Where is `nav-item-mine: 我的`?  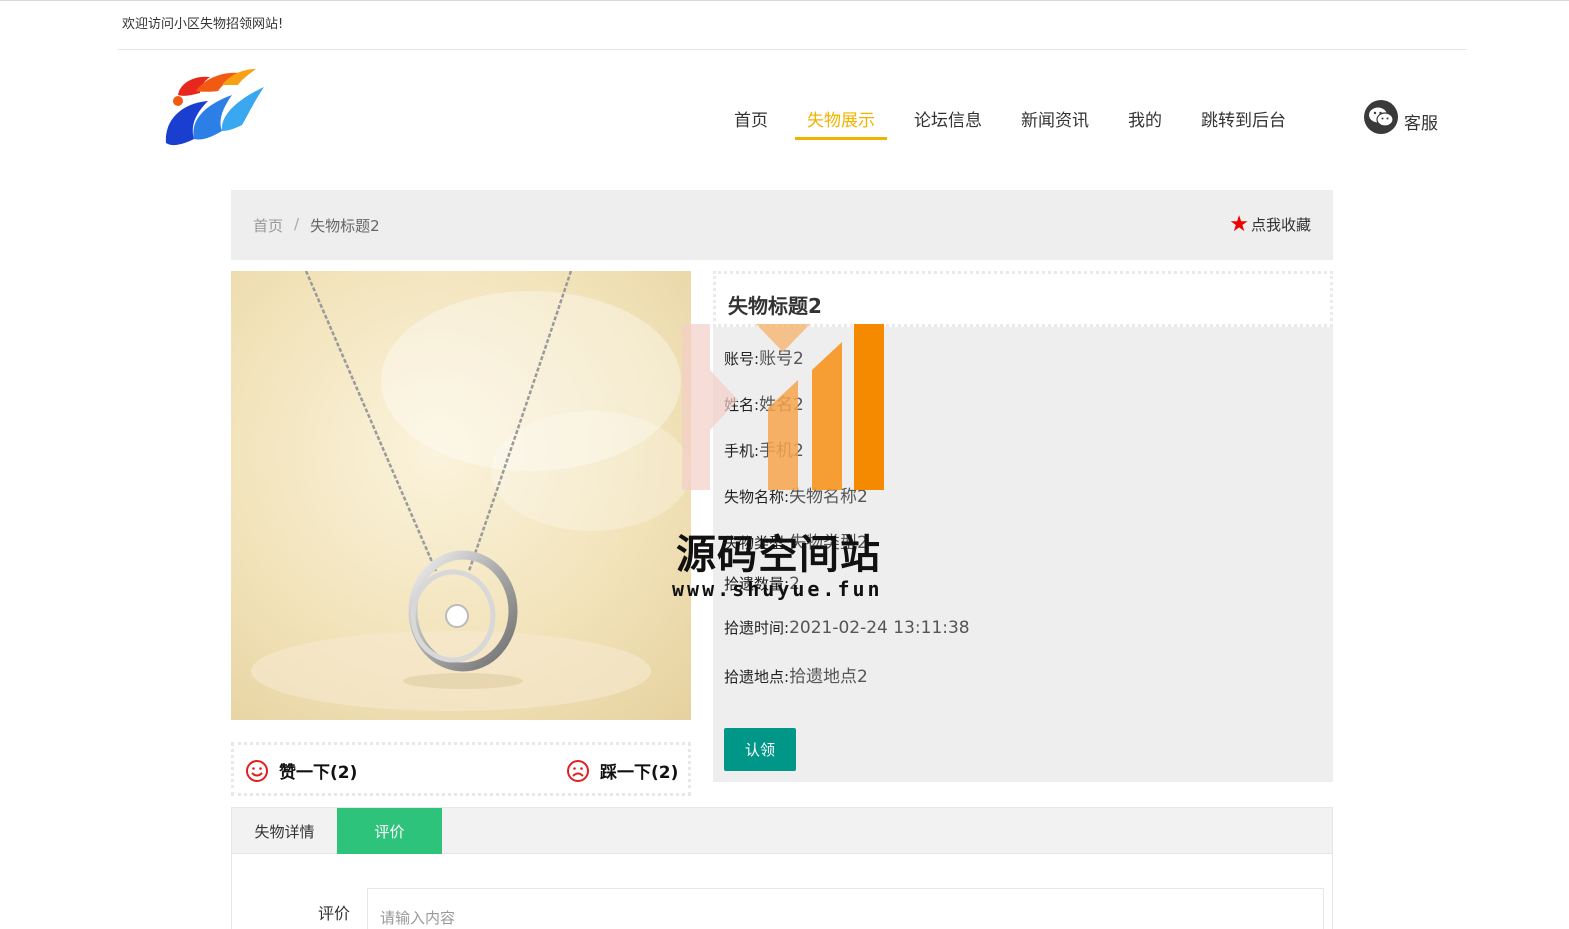 nav-item-mine: 我的 is located at coordinates (1145, 118).